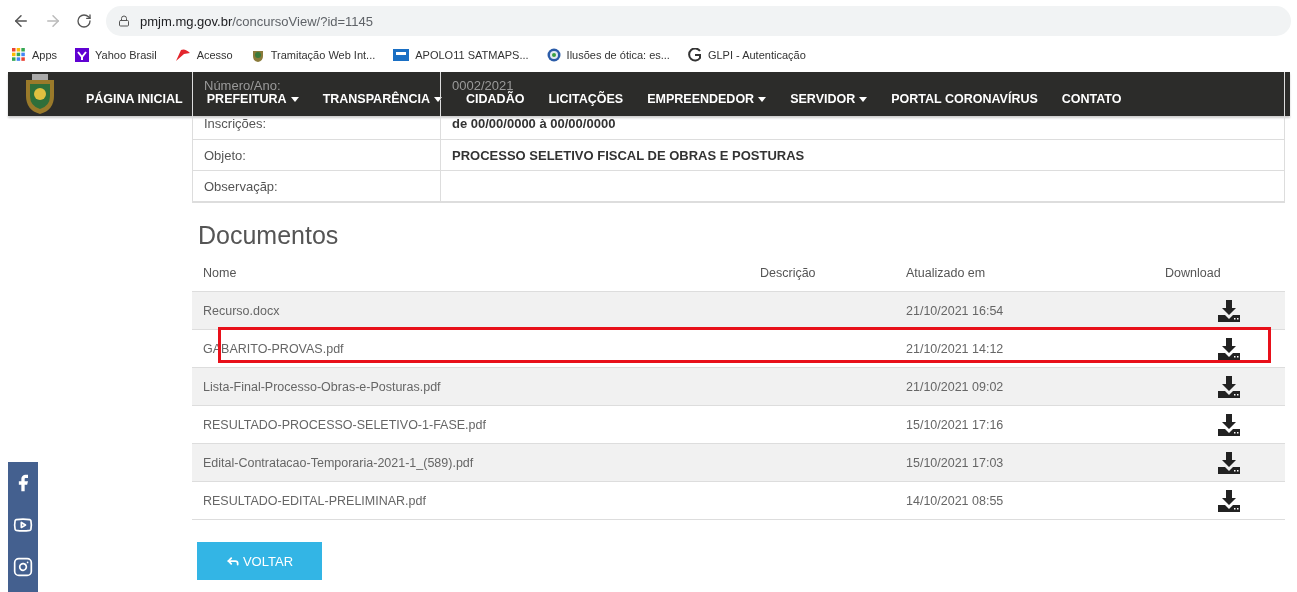  What do you see at coordinates (481, 500) in the screenshot?
I see `file-name: RESULTADO-EDITAL-PRELIMINAR.pdf` at bounding box center [481, 500].